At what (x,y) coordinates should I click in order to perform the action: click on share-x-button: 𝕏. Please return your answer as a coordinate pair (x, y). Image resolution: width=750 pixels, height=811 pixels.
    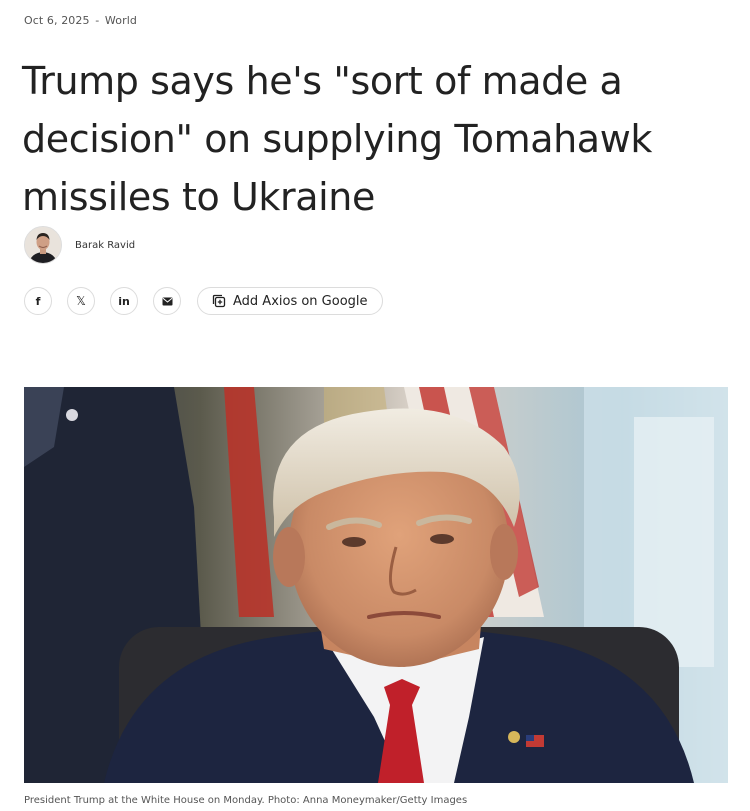
    Looking at the image, I should click on (81, 301).